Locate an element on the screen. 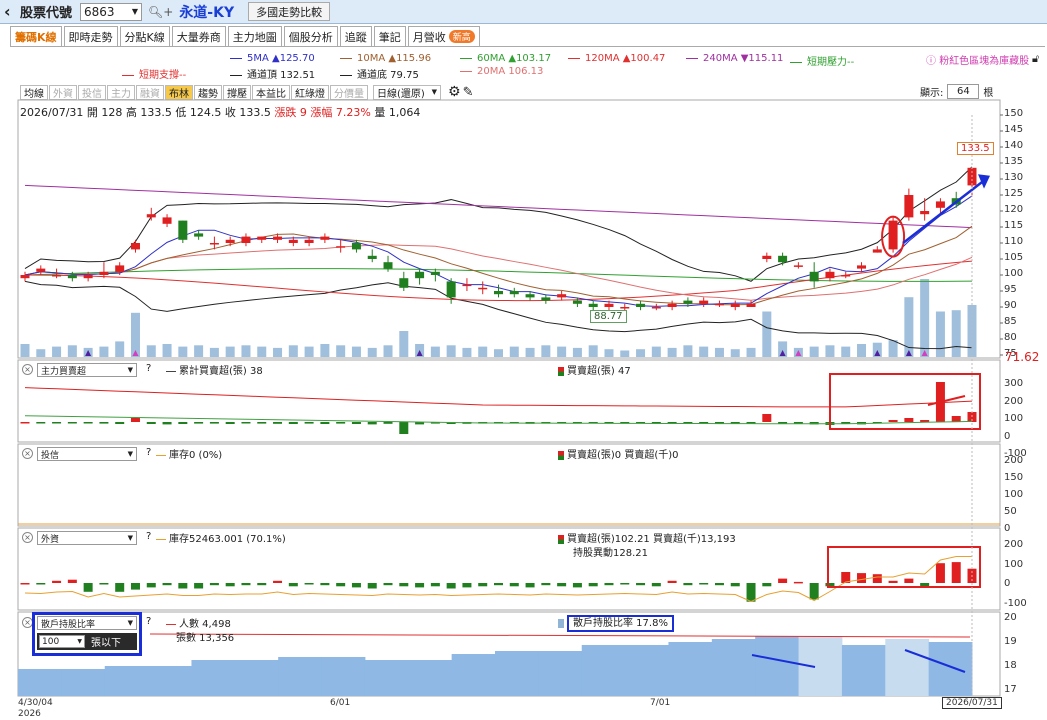 The width and height of the screenshot is (1047, 720). foreign-select: 外資 ▼ is located at coordinates (87, 538).